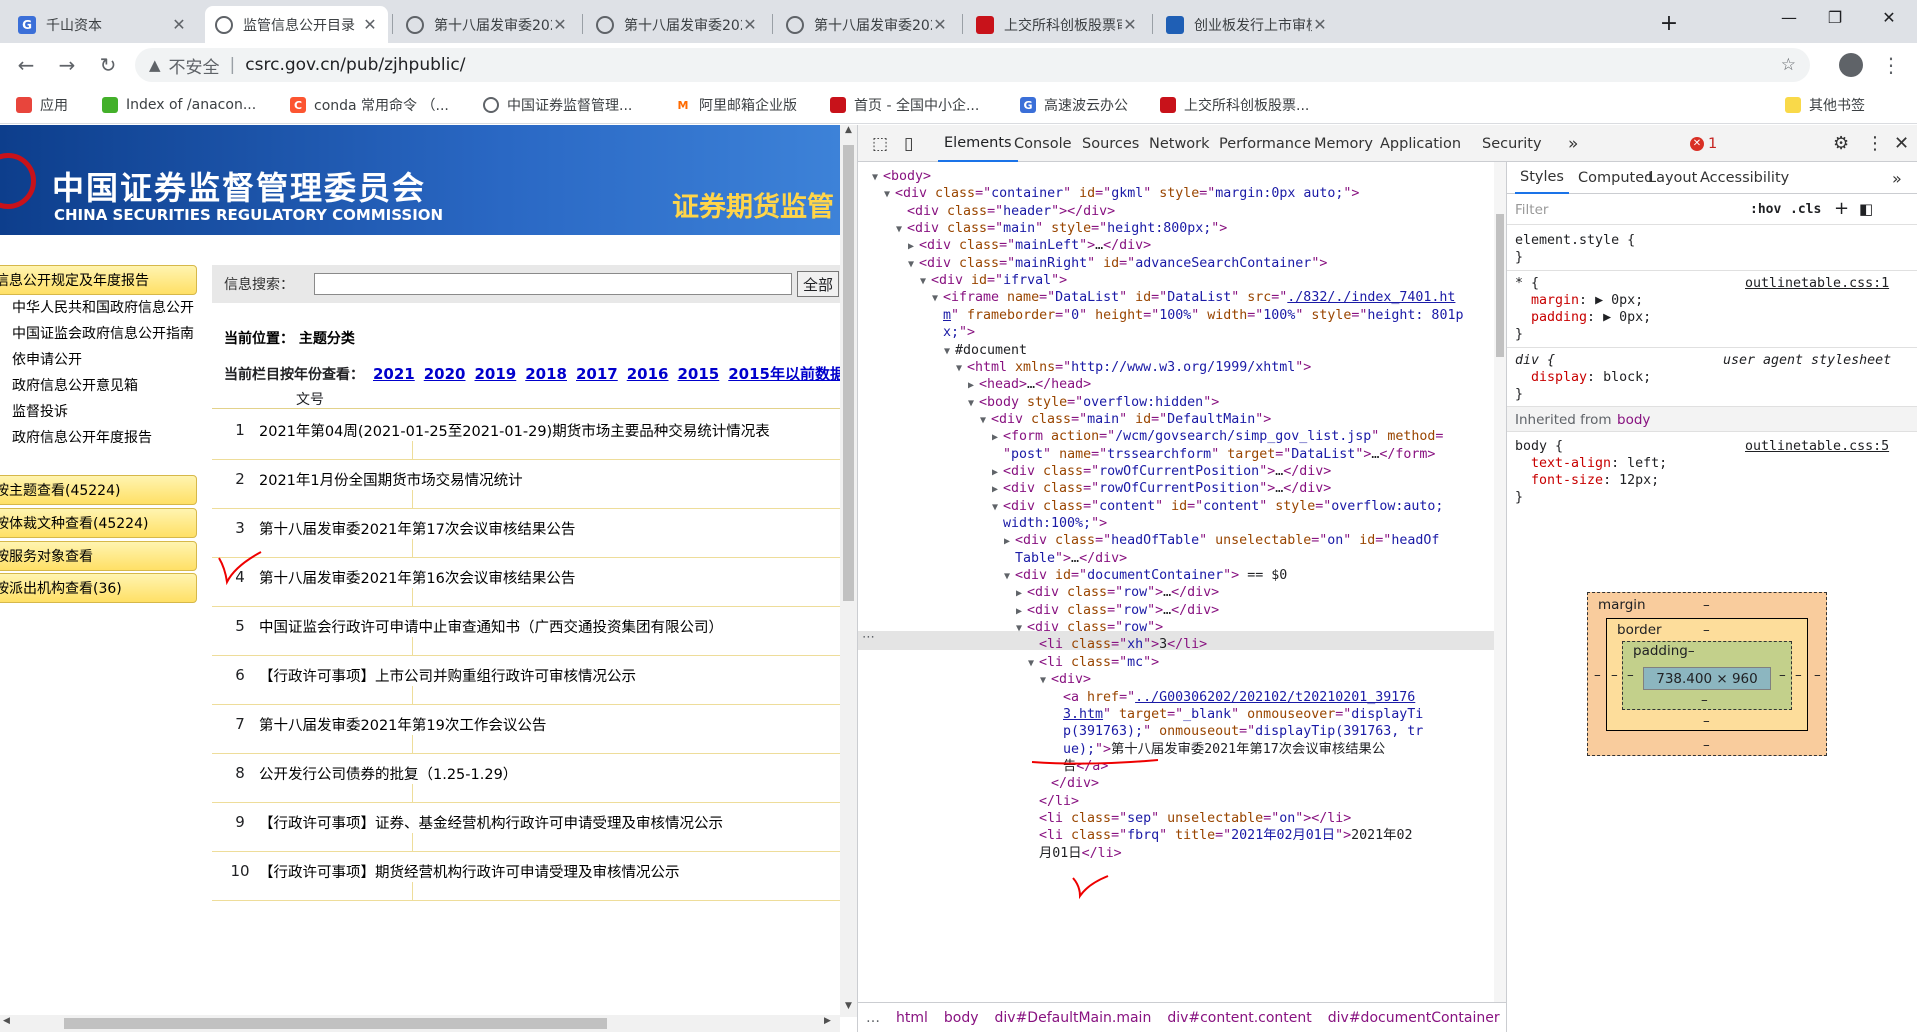 The image size is (1917, 1032). Describe the element at coordinates (1841, 143) in the screenshot. I see `settings-gear-icon: ⚙` at that location.